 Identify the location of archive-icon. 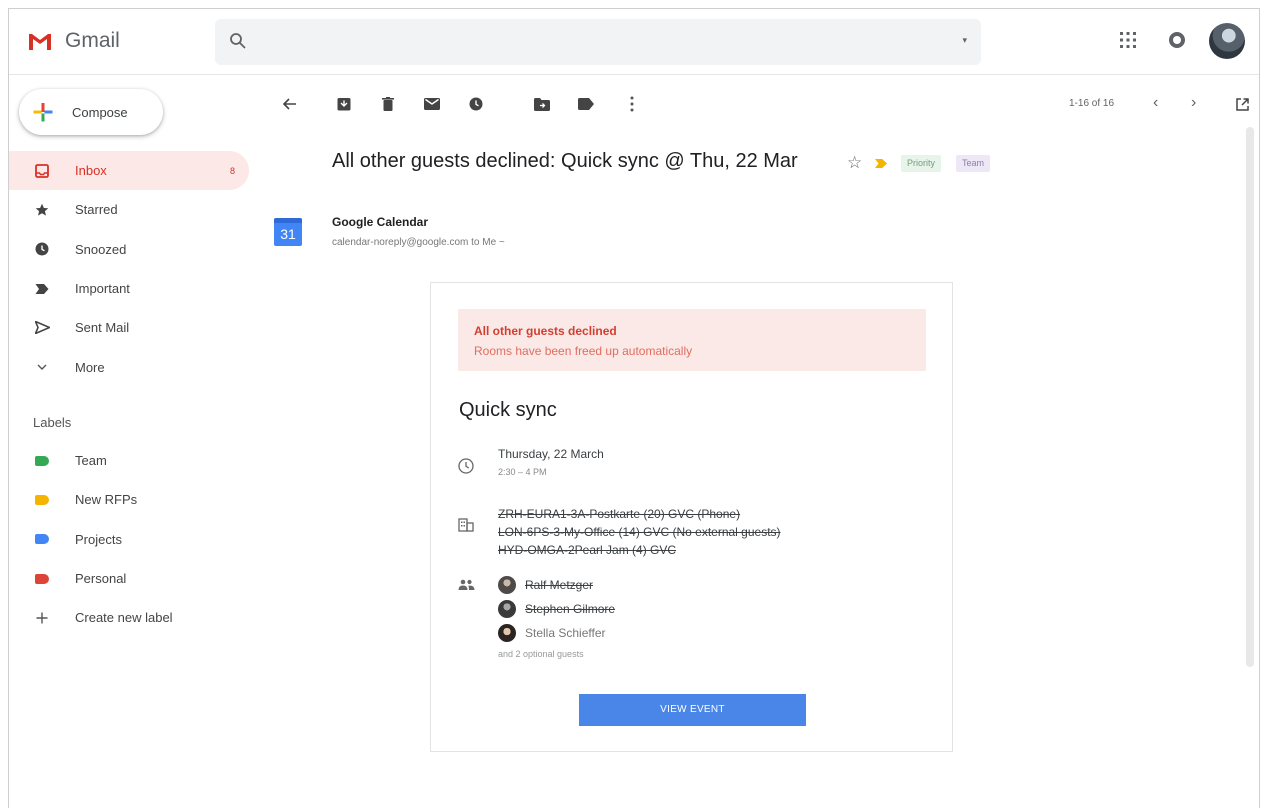
(344, 104).